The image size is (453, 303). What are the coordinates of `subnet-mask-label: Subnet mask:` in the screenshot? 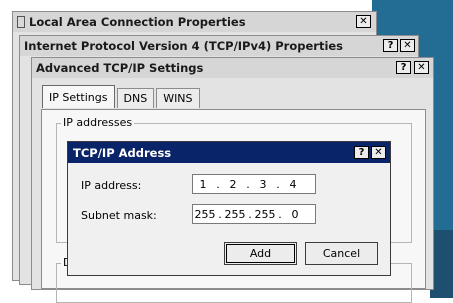 It's located at (119, 215).